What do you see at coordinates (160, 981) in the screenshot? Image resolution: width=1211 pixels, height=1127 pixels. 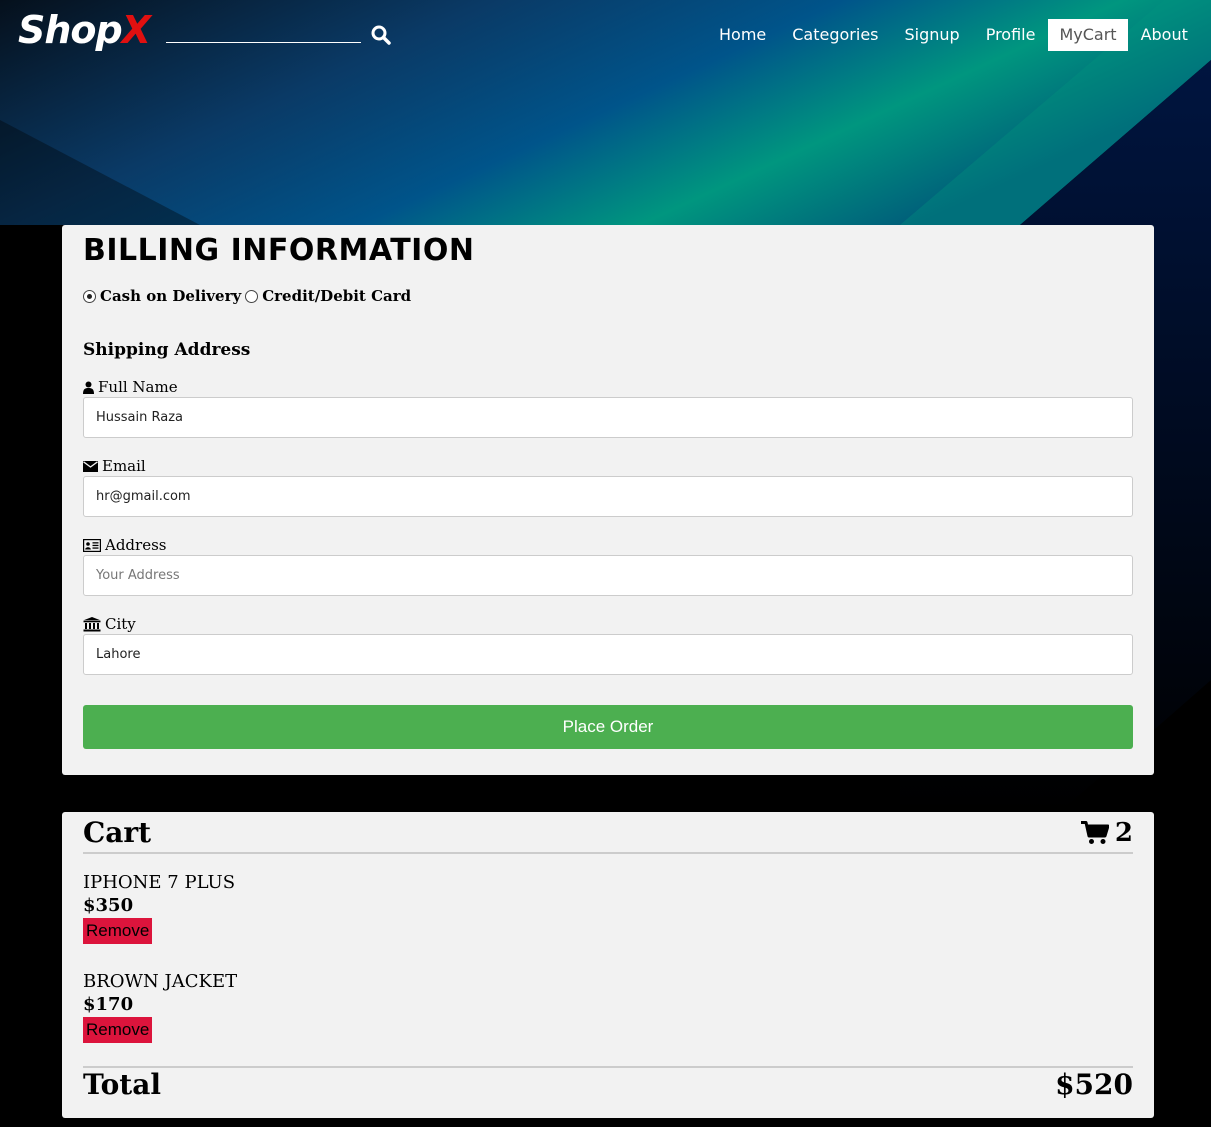 I see `cart-item-name: BROWN JACKET` at bounding box center [160, 981].